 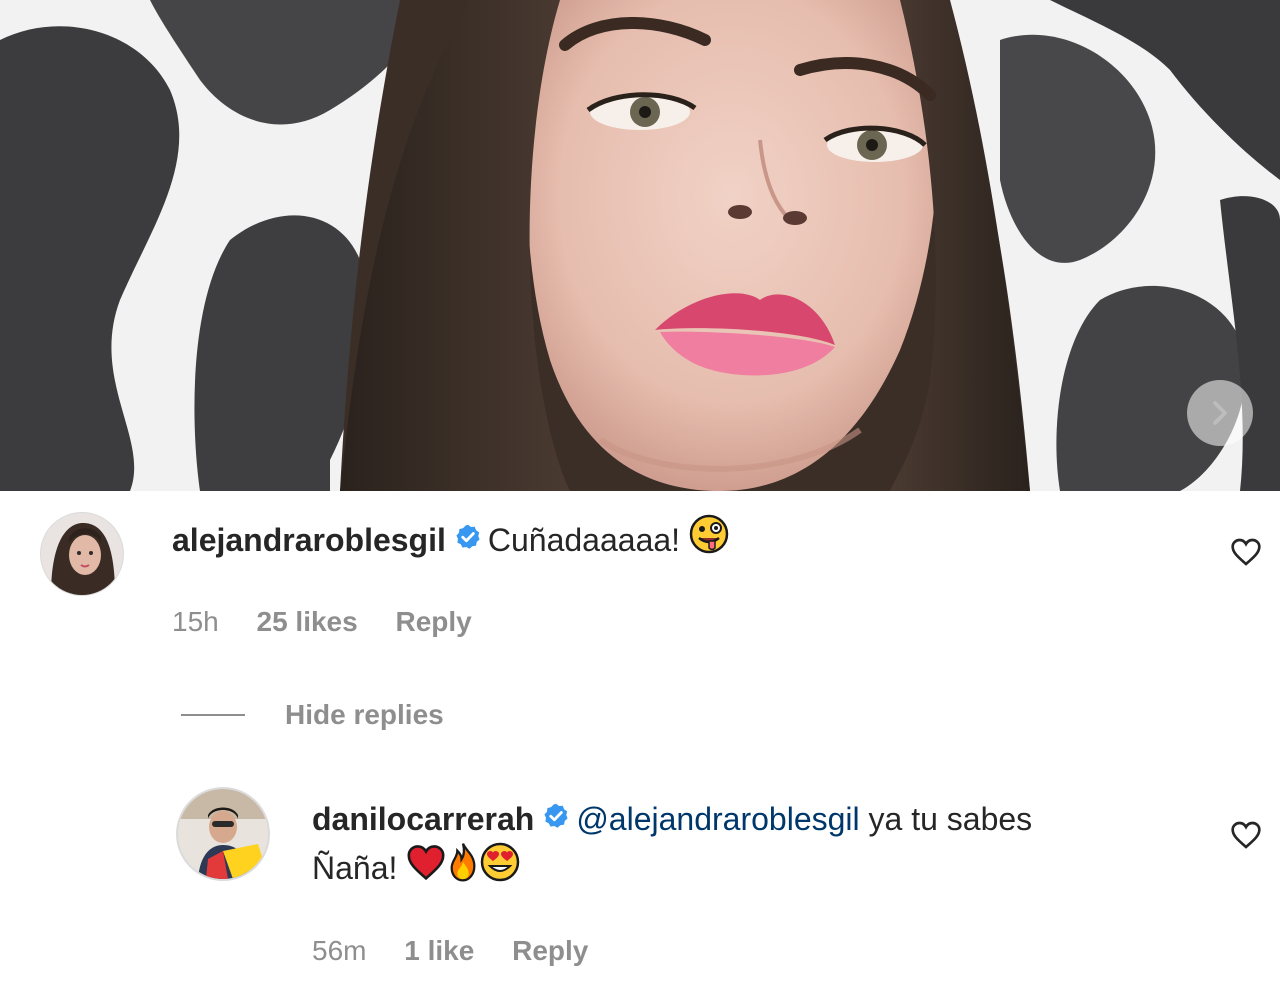 I want to click on comment-body: Cuñadaaaaa!, so click(x=584, y=539).